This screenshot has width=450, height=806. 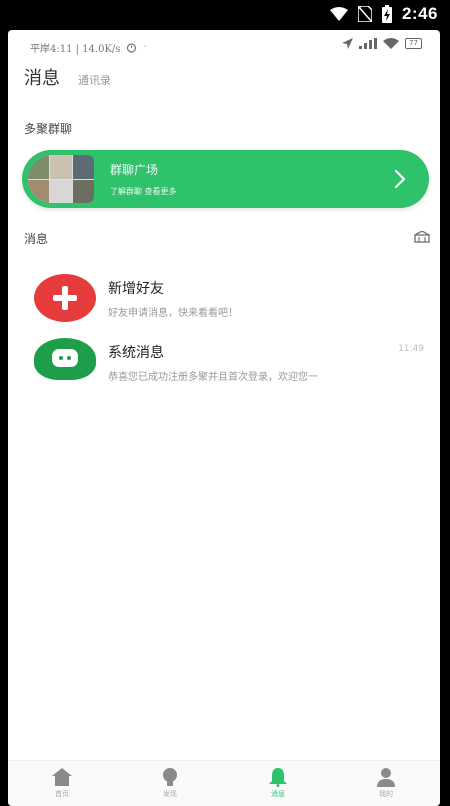 I want to click on chat-bubble-icon, so click(x=65, y=359).